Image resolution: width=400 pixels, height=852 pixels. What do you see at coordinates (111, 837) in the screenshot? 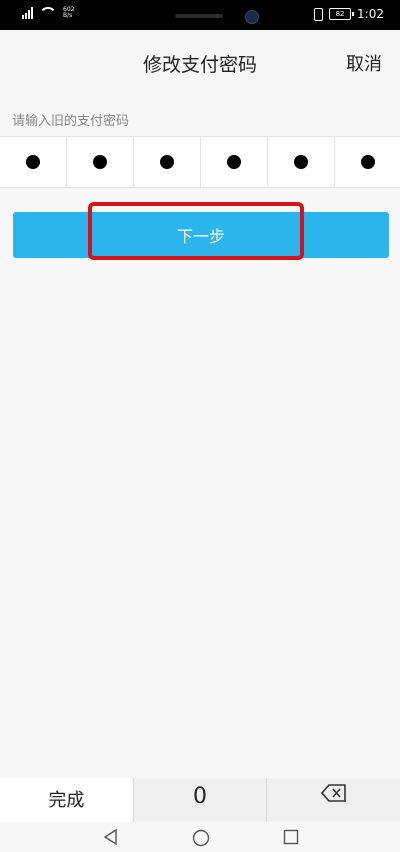
I see `back-triangle-icon` at bounding box center [111, 837].